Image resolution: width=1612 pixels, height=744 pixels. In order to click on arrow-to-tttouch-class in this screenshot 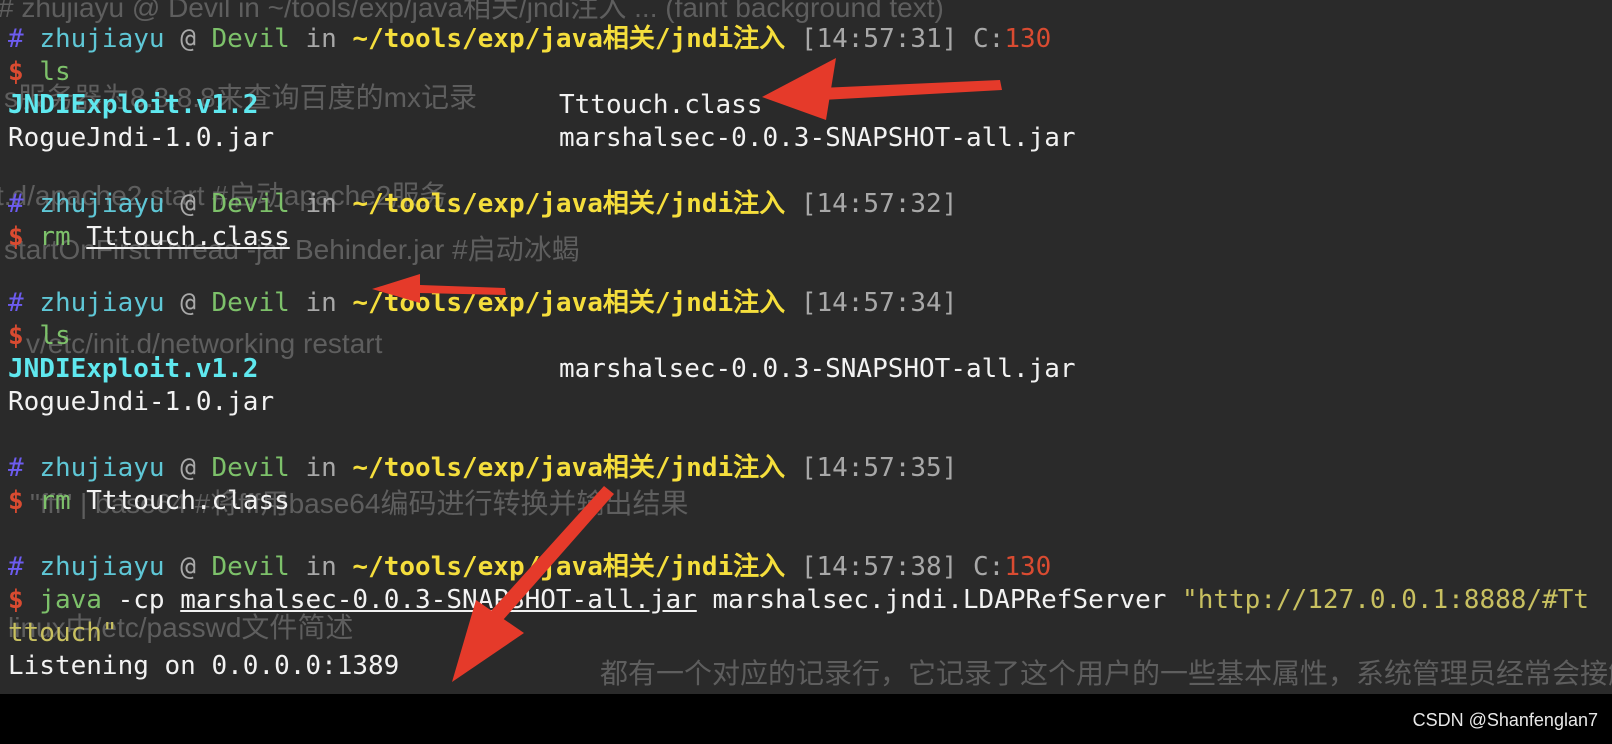, I will do `click(882, 89)`.